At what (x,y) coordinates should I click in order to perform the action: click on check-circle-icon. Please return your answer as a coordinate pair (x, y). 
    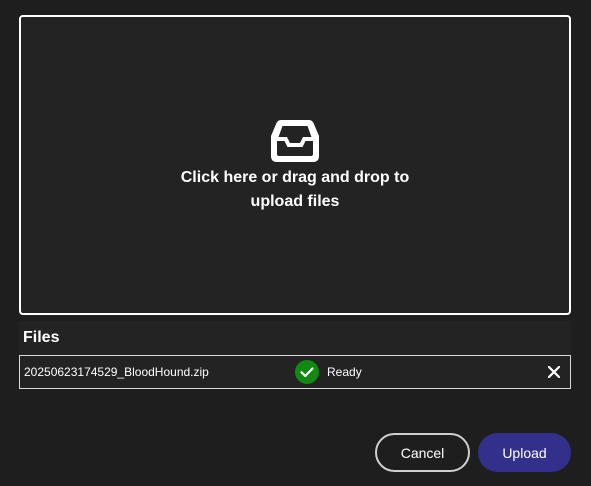
    Looking at the image, I should click on (307, 372).